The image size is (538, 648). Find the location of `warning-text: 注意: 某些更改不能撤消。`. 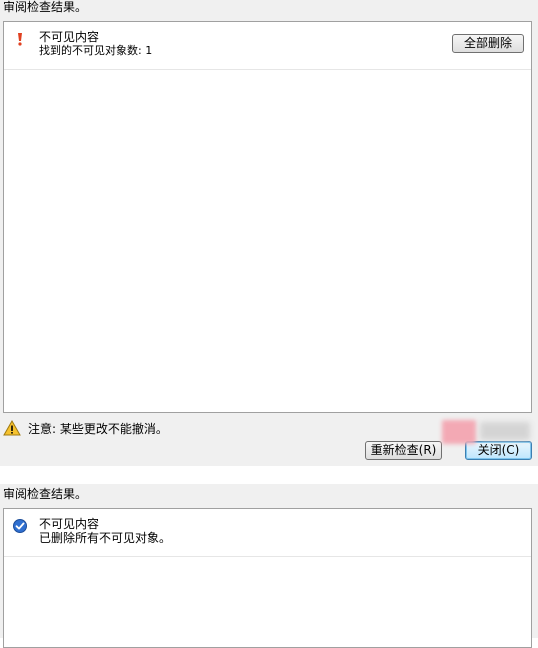

warning-text: 注意: 某些更改不能撤消。 is located at coordinates (98, 428).